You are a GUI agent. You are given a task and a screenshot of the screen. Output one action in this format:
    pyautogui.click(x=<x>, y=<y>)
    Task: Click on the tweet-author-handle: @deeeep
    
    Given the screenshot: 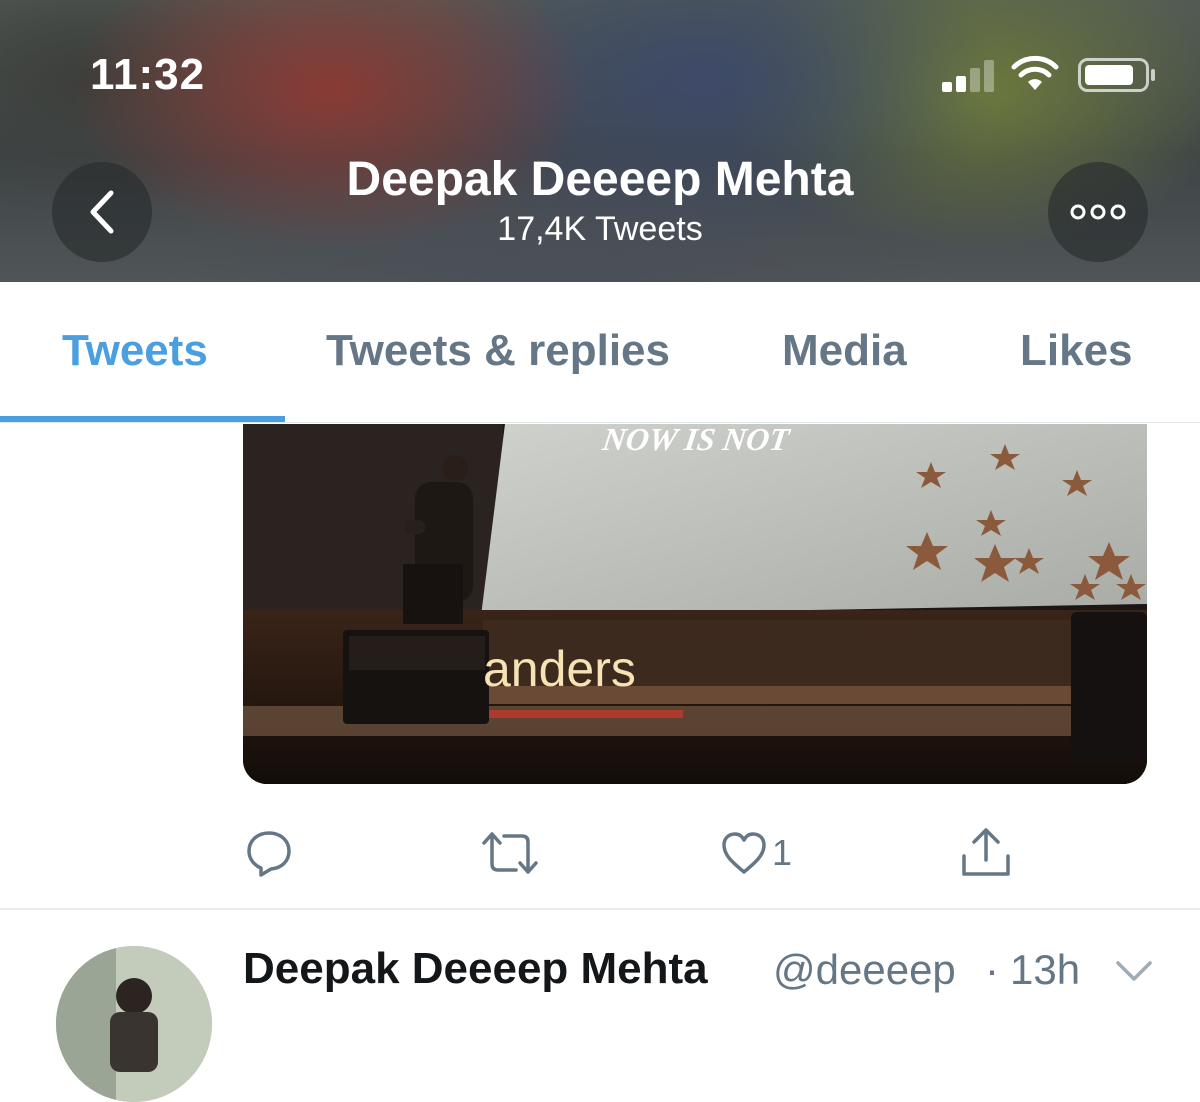 What is the action you would take?
    pyautogui.click(x=864, y=970)
    